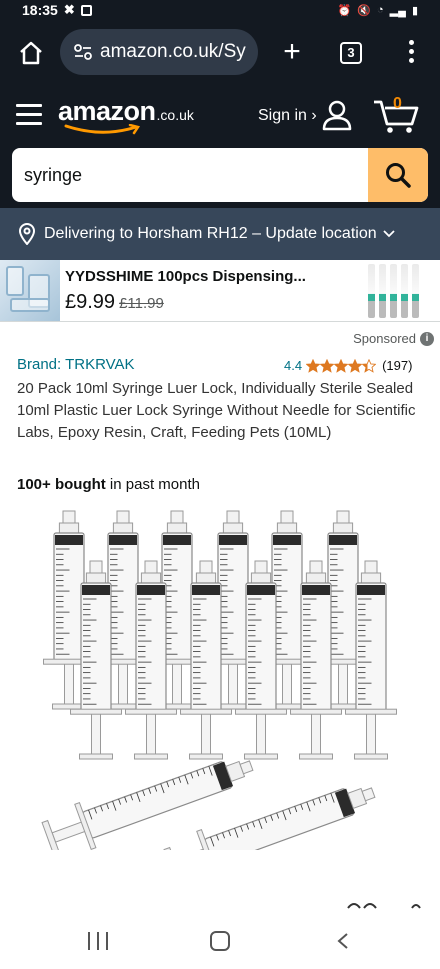  I want to click on battery-icon: ▮, so click(414, 10).